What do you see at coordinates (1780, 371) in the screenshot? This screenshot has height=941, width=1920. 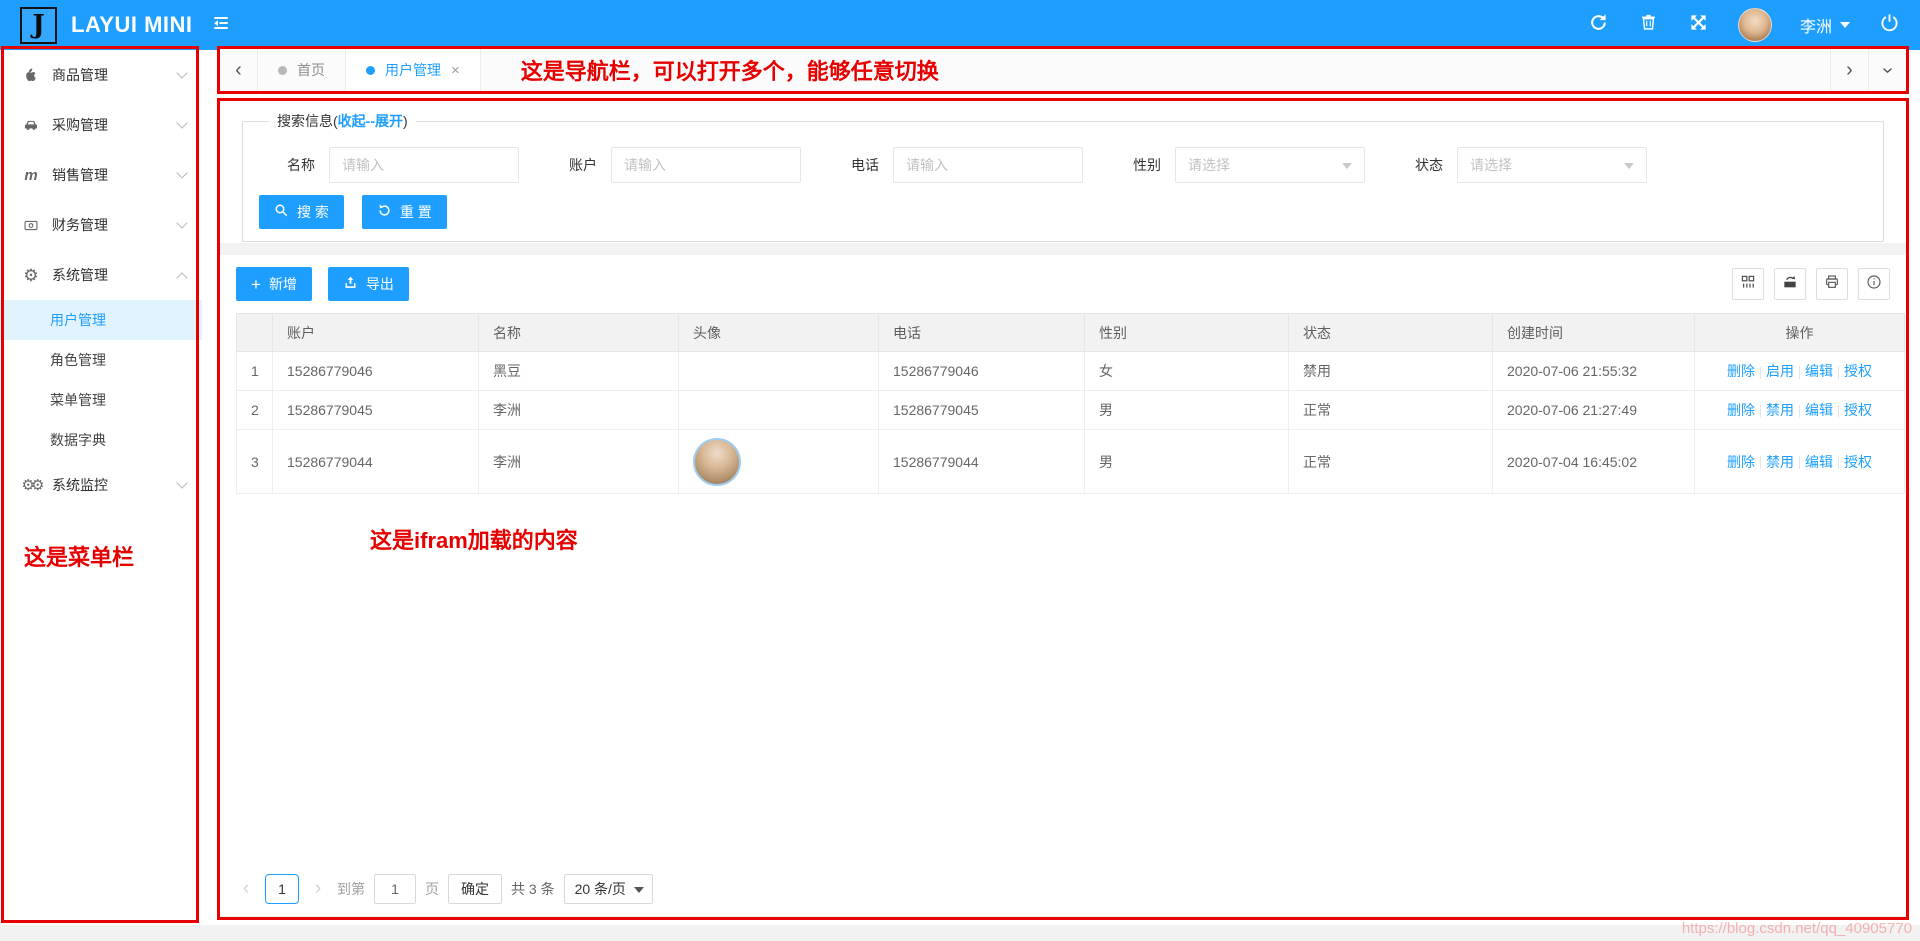 I see `enable-link: 启用` at bounding box center [1780, 371].